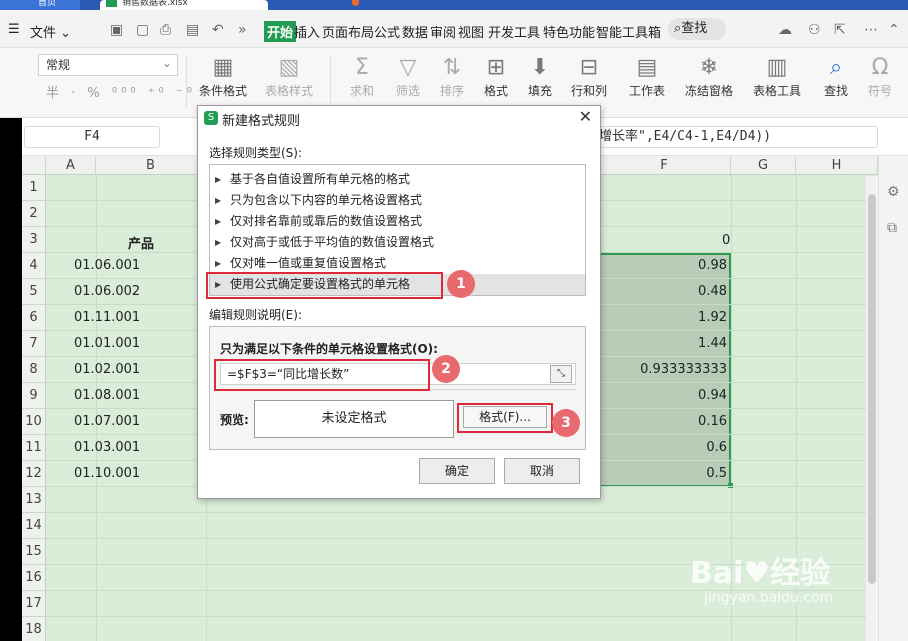 The height and width of the screenshot is (641, 908). What do you see at coordinates (141, 242) in the screenshot?
I see `cell-b3: 产品` at bounding box center [141, 242].